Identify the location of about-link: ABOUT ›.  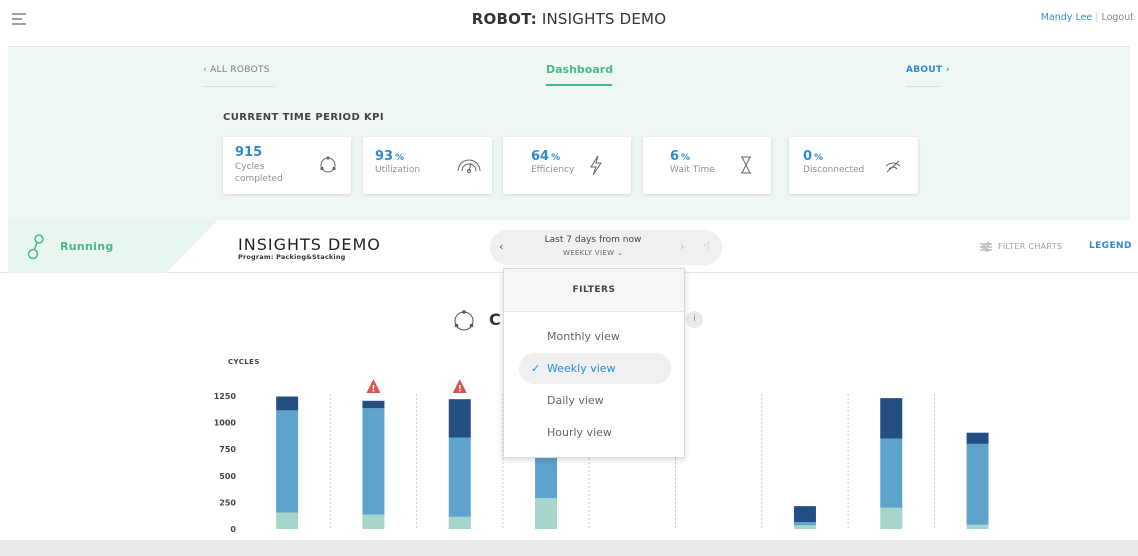
(928, 70).